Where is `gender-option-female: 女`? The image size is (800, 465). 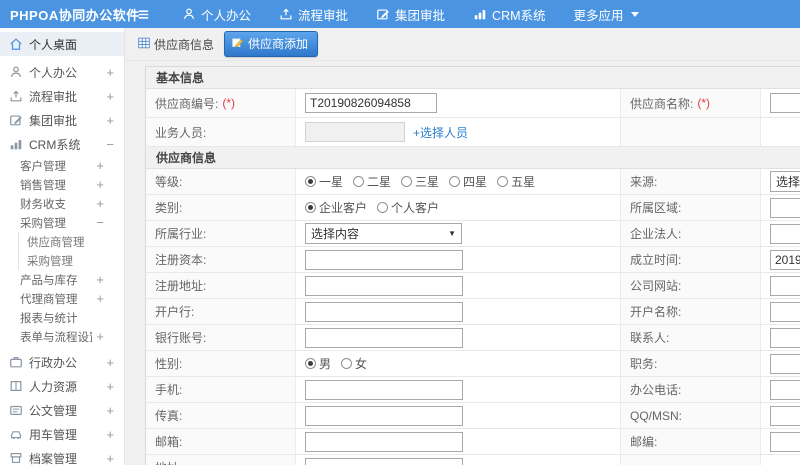 gender-option-female: 女 is located at coordinates (354, 363).